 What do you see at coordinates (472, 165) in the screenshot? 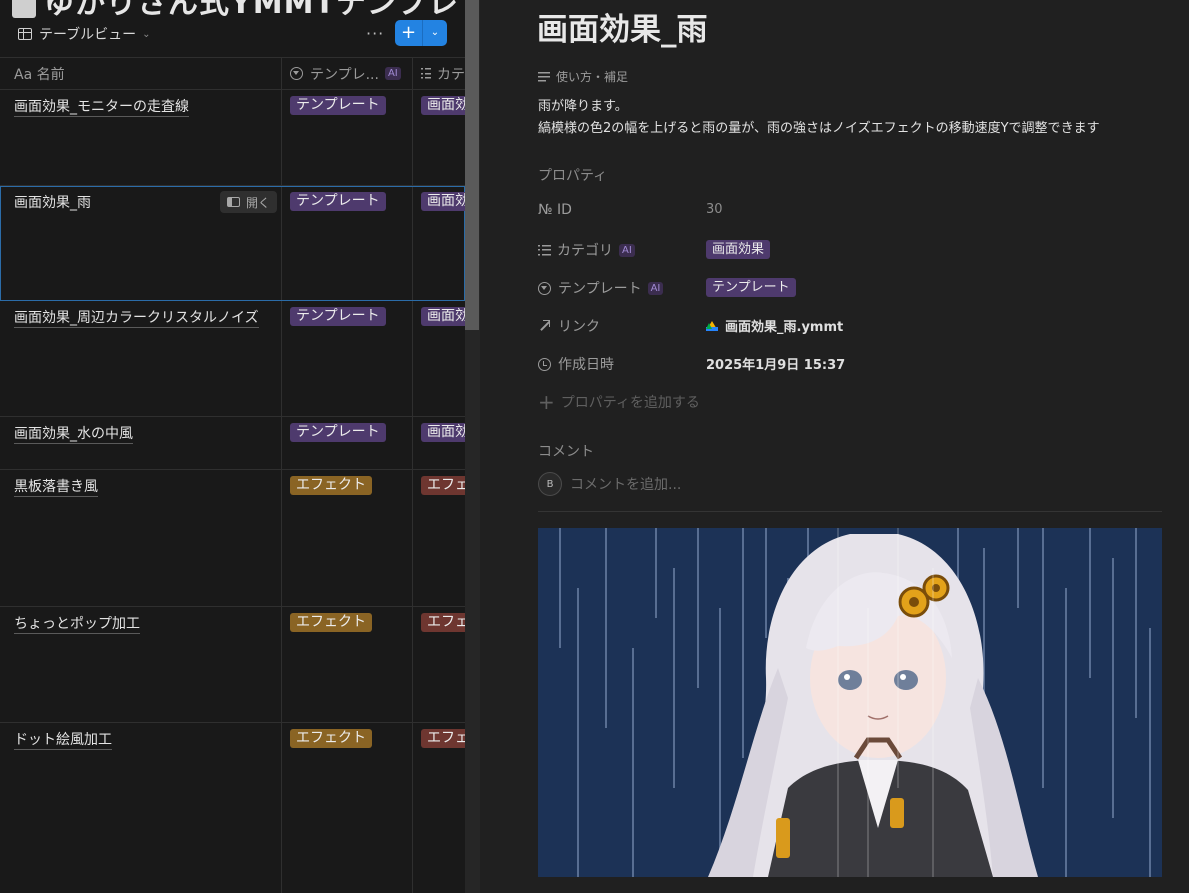
I see `scrollbar-thumb` at bounding box center [472, 165].